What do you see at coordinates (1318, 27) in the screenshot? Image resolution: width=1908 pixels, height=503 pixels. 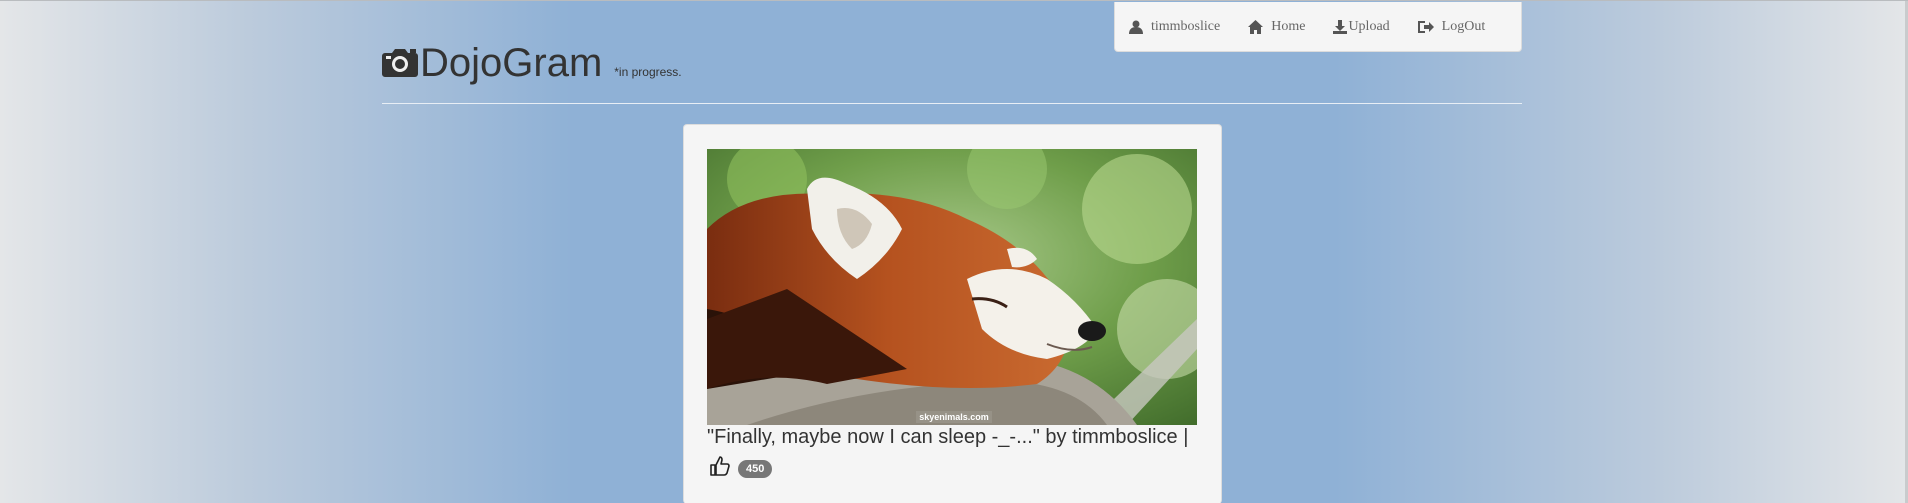 I see `top-navbar: timmboslice Home Upload LogOut` at bounding box center [1318, 27].